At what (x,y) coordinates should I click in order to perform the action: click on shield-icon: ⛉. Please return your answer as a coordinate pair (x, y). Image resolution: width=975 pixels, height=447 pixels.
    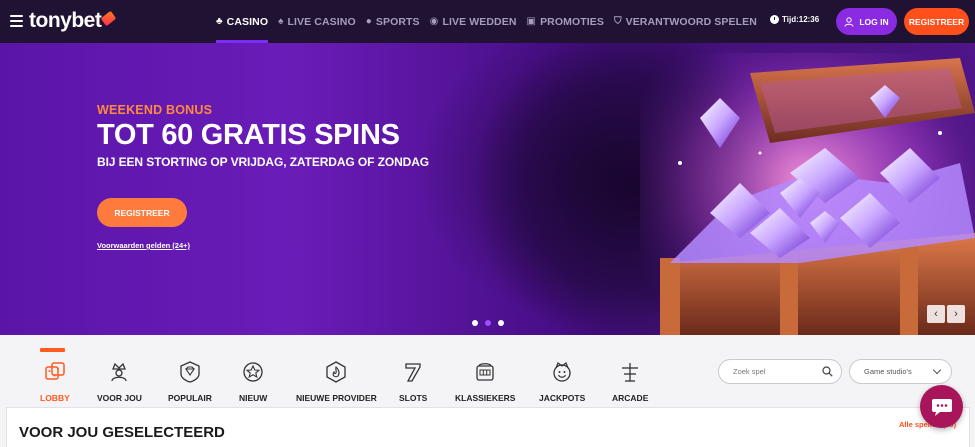
    Looking at the image, I should click on (617, 21).